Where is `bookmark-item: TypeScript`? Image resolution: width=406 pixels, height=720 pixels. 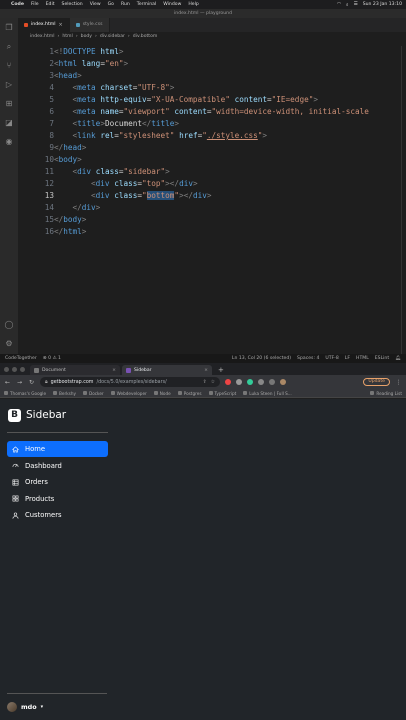
bookmark-item: TypeScript is located at coordinates (222, 393).